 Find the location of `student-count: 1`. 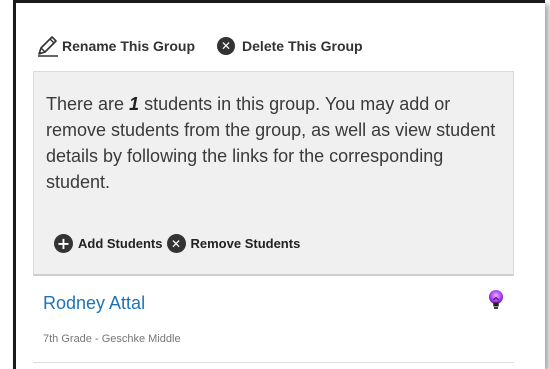

student-count: 1 is located at coordinates (134, 104).